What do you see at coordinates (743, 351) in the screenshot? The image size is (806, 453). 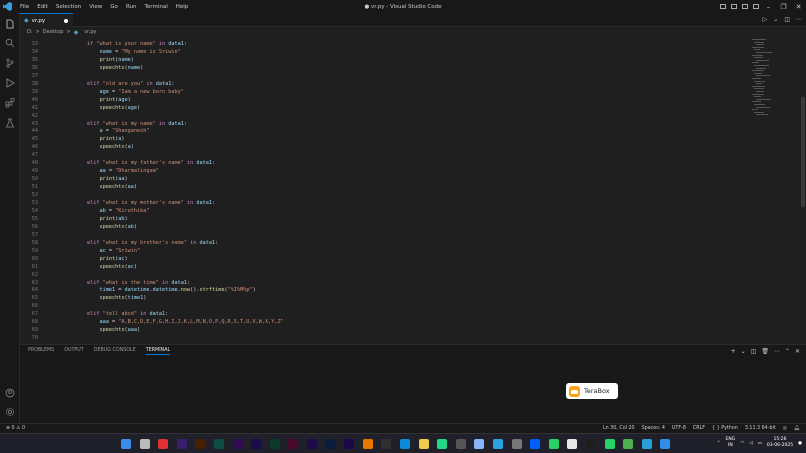 I see `terminal-dropdown-chevron-icon: ⌄` at bounding box center [743, 351].